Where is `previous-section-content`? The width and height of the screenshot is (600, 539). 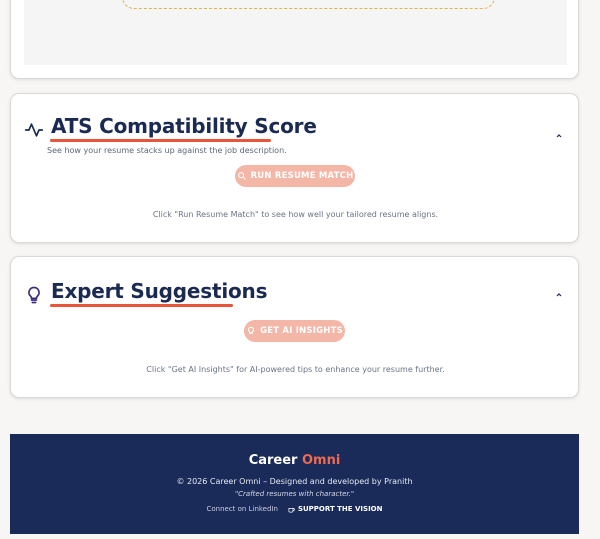 previous-section-content is located at coordinates (295, 32).